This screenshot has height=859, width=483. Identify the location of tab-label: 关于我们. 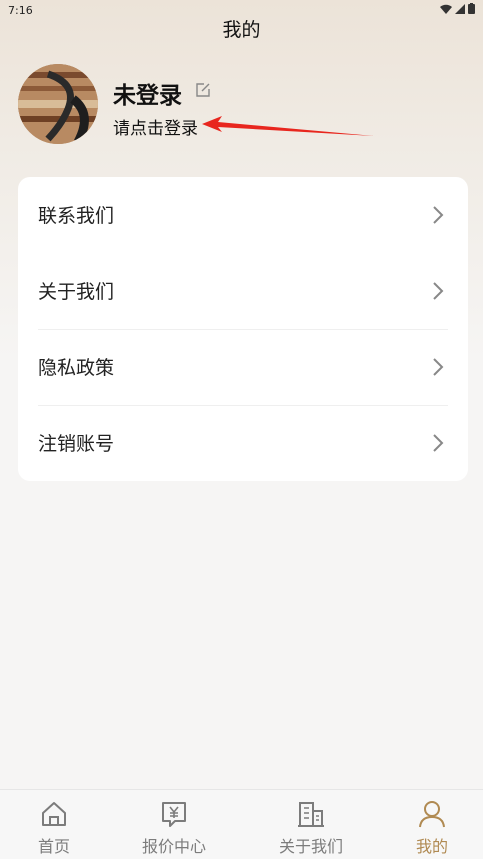
(310, 846).